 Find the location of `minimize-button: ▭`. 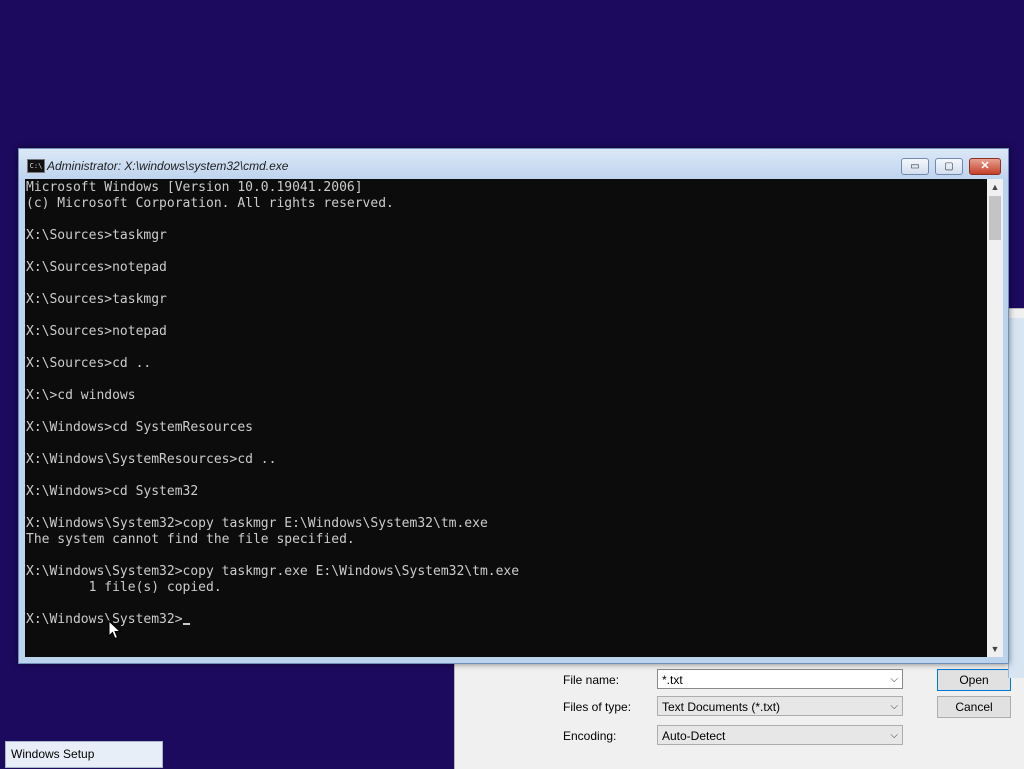

minimize-button: ▭ is located at coordinates (915, 166).